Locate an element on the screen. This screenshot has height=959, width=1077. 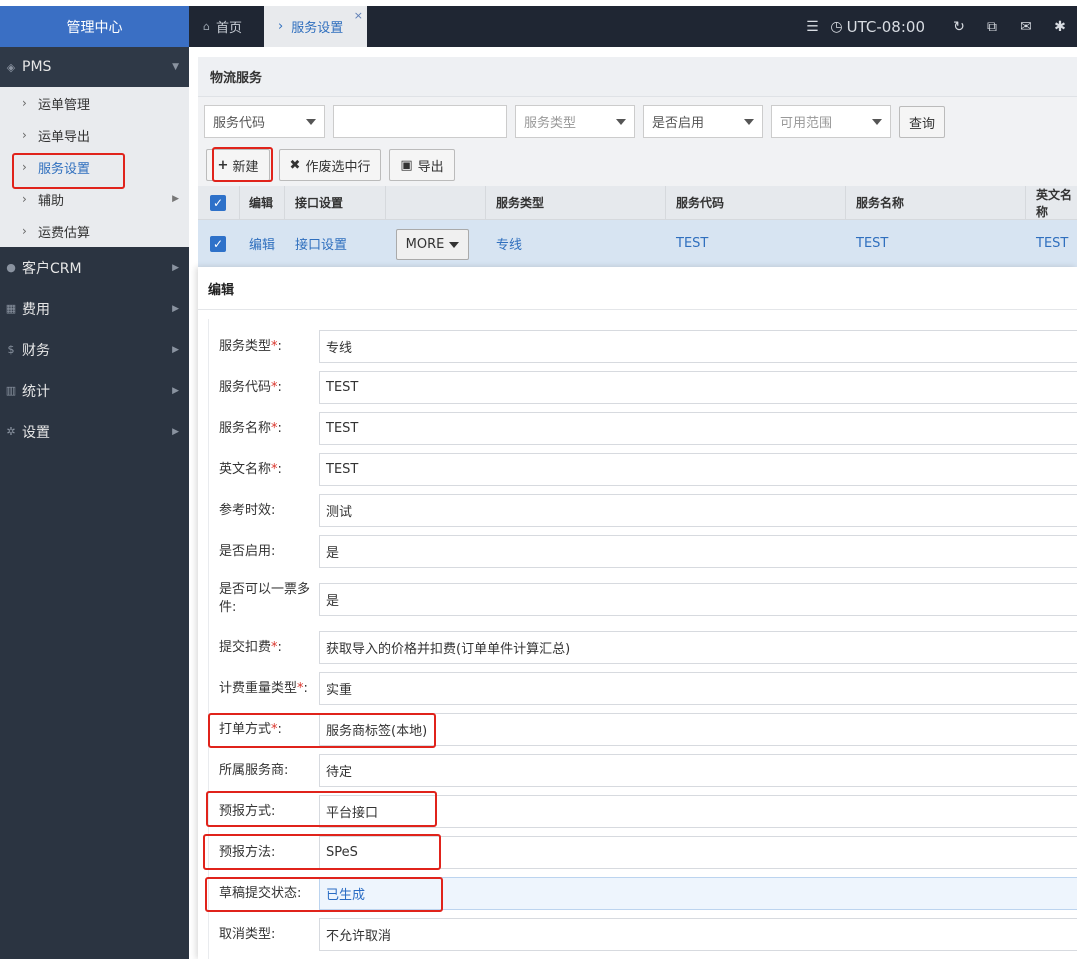
button-label: MORE is located at coordinates (425, 244).